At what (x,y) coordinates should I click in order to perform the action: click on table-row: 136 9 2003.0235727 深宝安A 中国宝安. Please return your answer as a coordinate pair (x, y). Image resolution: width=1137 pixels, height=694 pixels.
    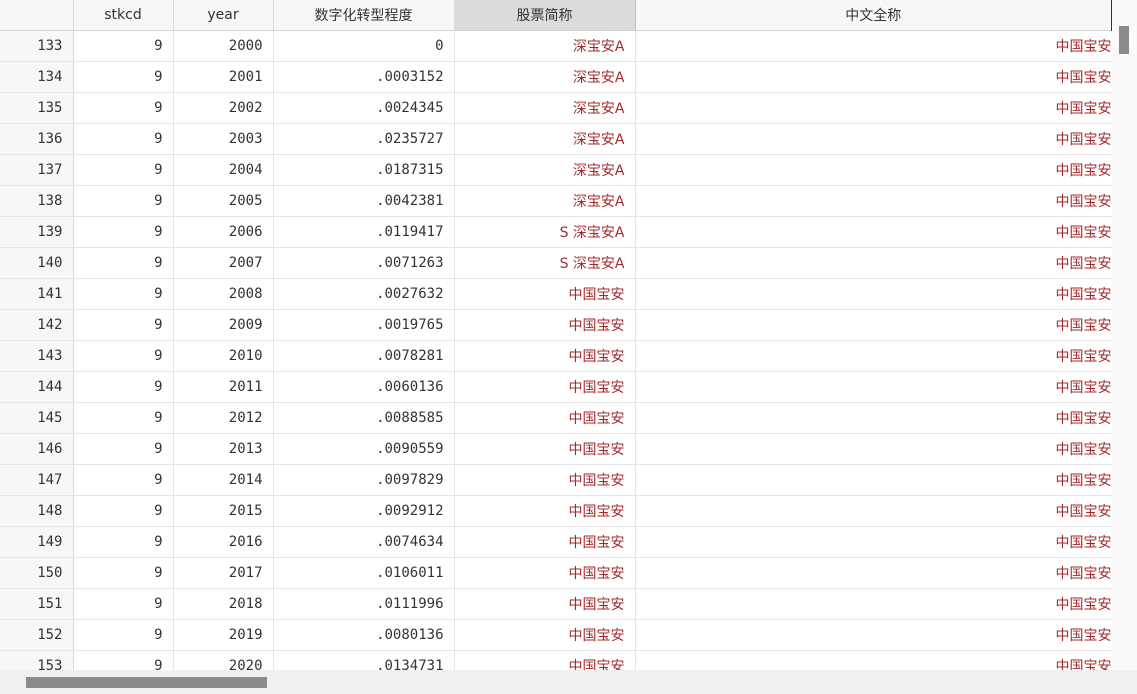
    Looking at the image, I should click on (556, 139).